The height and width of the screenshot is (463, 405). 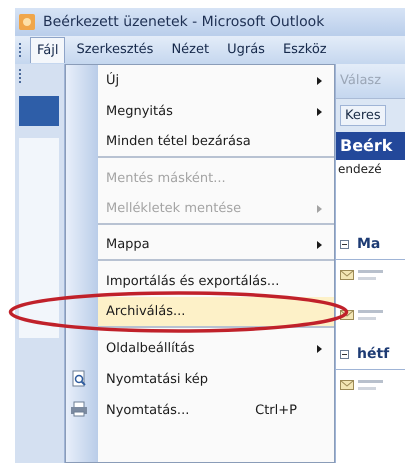 I want to click on printer-icon, so click(x=79, y=409).